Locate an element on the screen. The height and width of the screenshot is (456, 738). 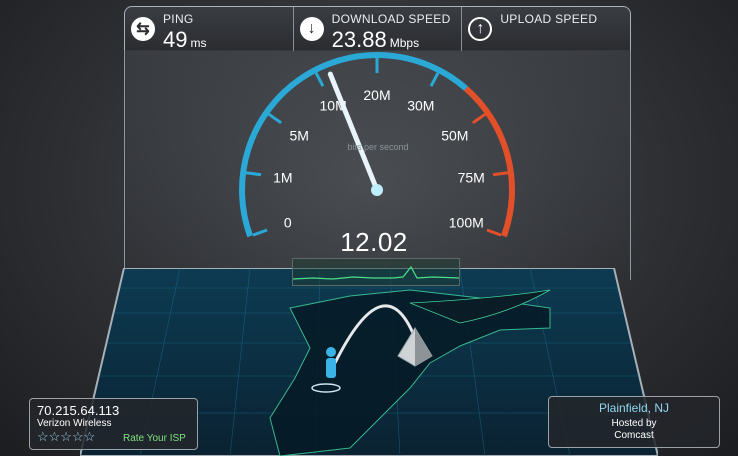
hosted-by-label: Hosted by is located at coordinates (634, 423).